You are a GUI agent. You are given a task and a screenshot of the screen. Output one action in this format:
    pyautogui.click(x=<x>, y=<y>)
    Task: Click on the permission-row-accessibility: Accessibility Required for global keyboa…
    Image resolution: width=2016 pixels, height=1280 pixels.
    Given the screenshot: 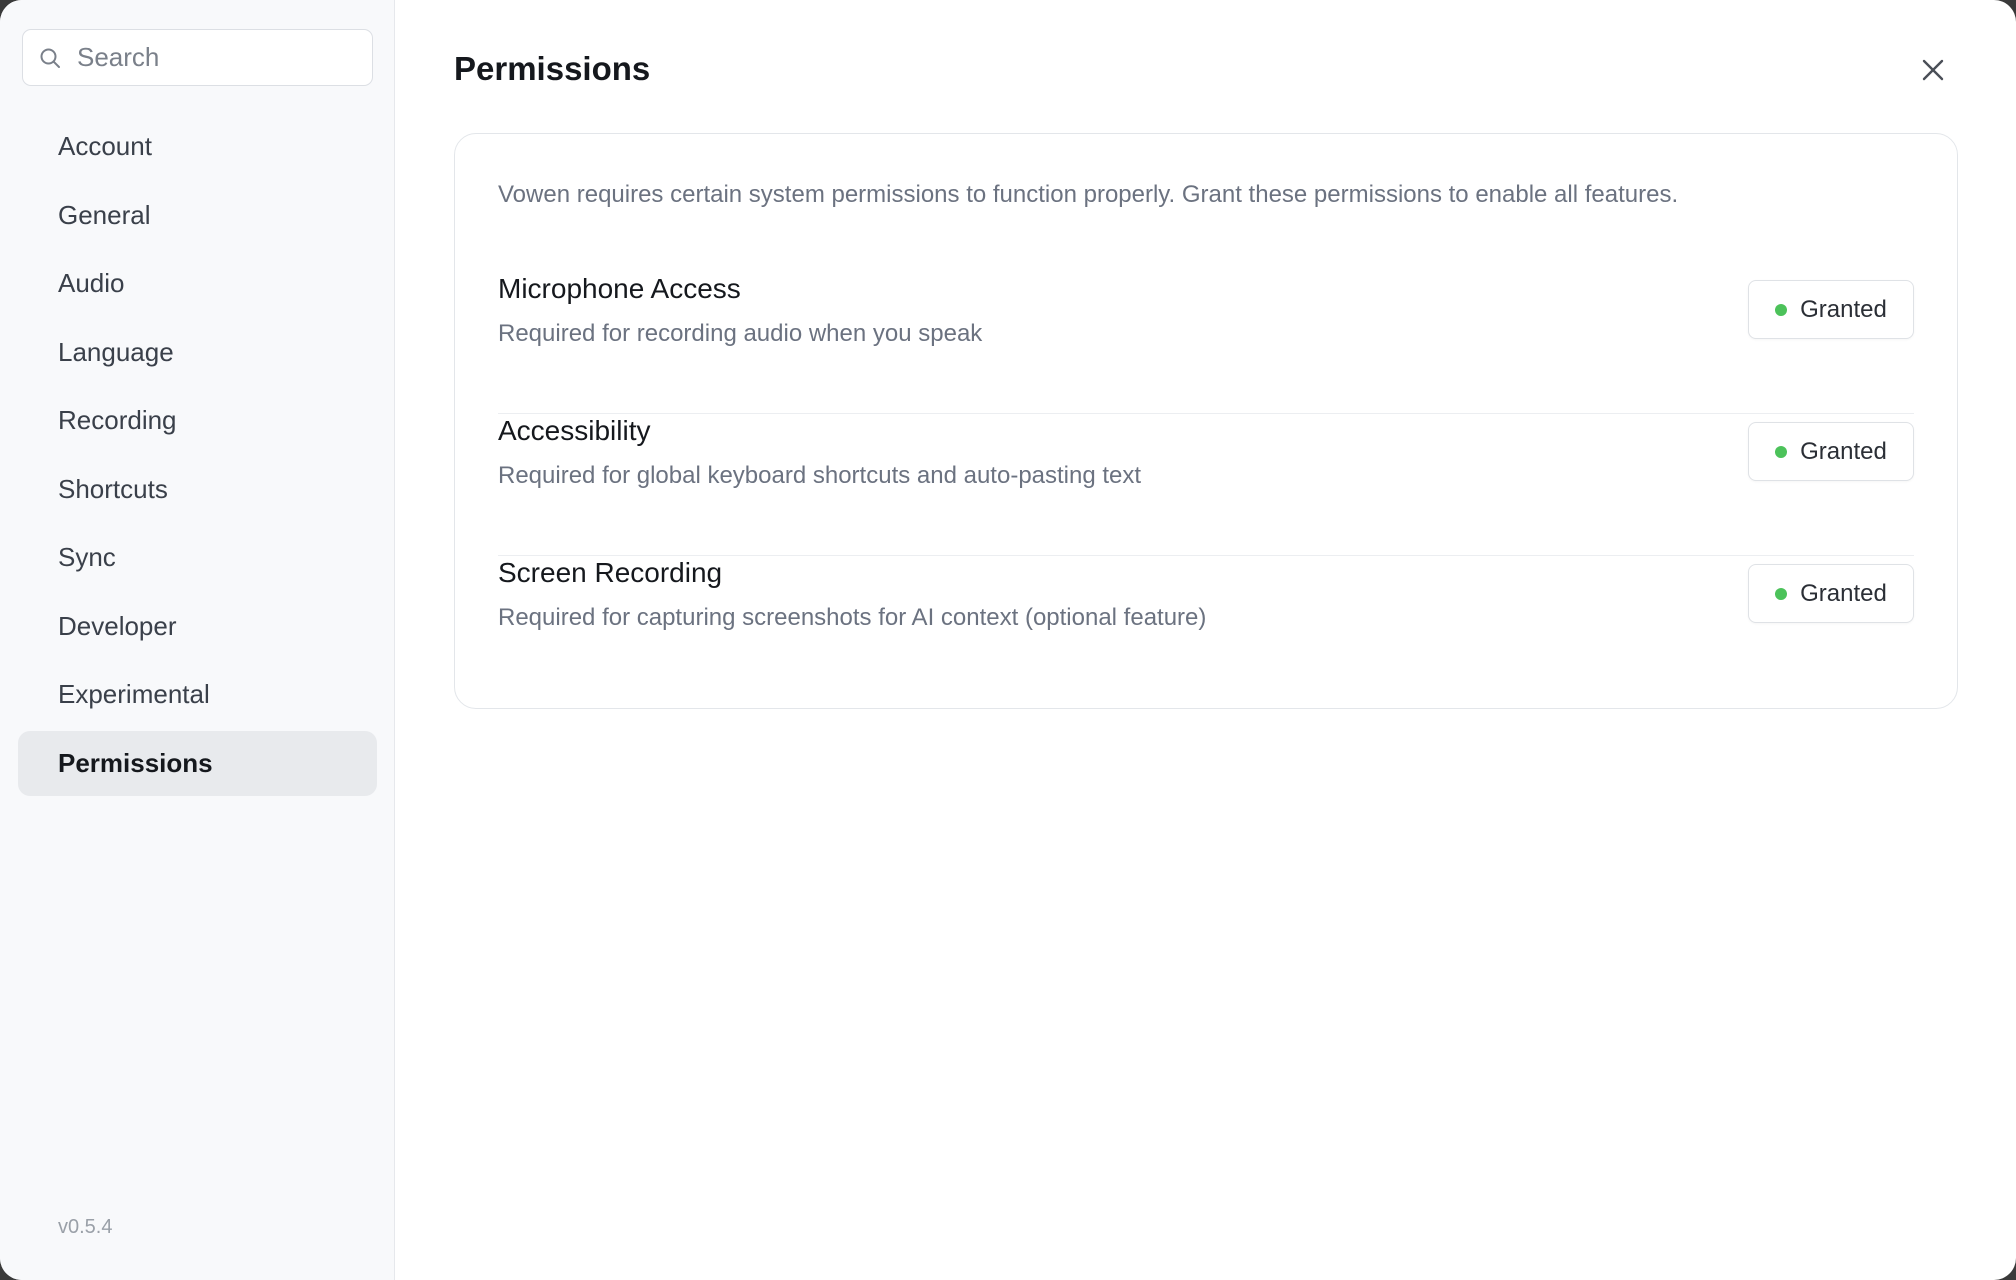 What is the action you would take?
    pyautogui.click(x=1206, y=485)
    